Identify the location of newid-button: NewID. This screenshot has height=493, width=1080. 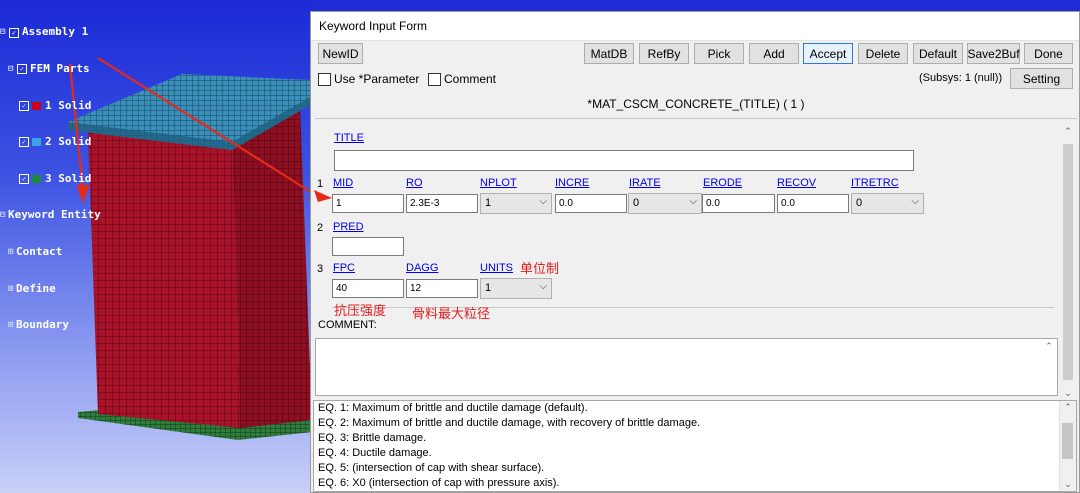
(340, 53).